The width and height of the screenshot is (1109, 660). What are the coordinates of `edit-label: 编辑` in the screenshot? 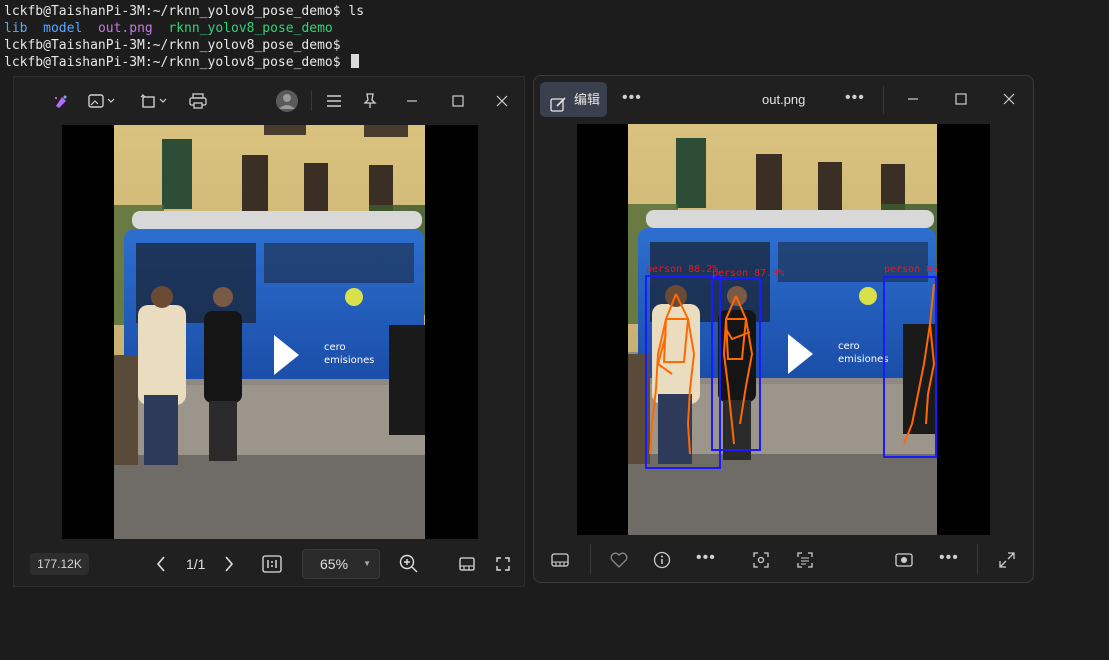 It's located at (587, 99).